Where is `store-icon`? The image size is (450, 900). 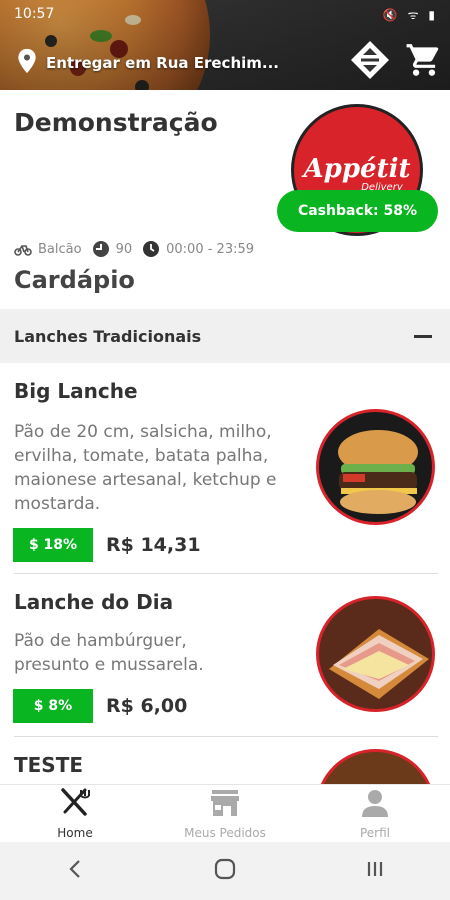 store-icon is located at coordinates (225, 805).